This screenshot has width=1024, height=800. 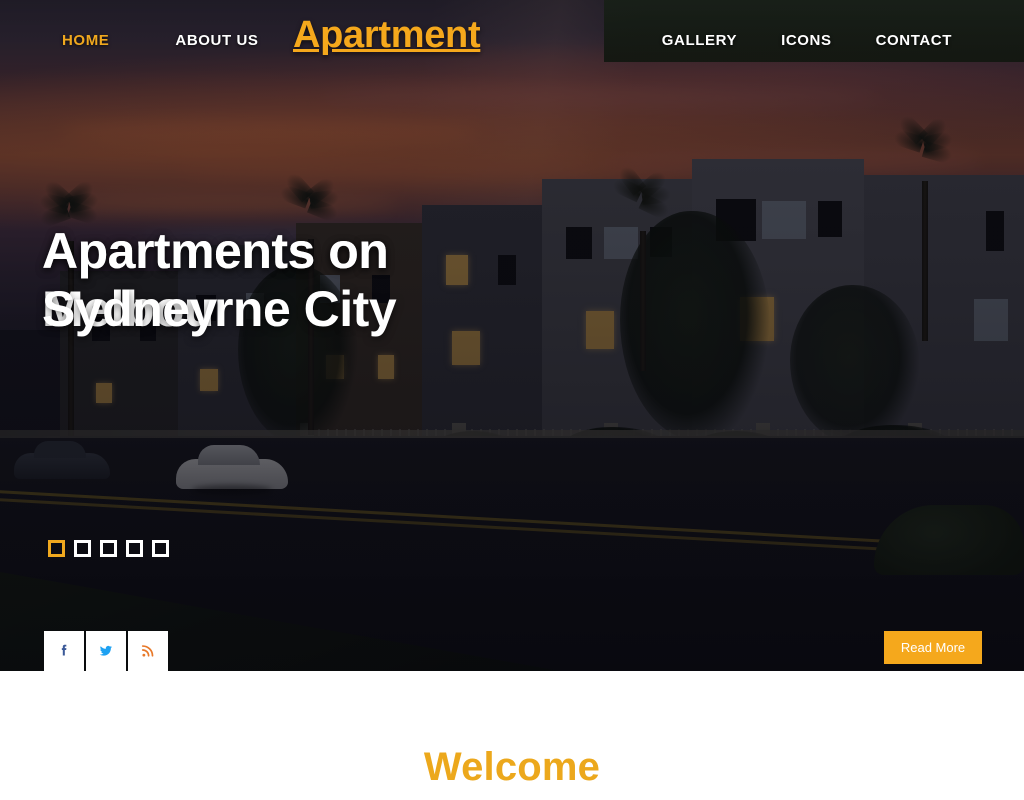 I want to click on welcome-title: Welcome, so click(x=512, y=767).